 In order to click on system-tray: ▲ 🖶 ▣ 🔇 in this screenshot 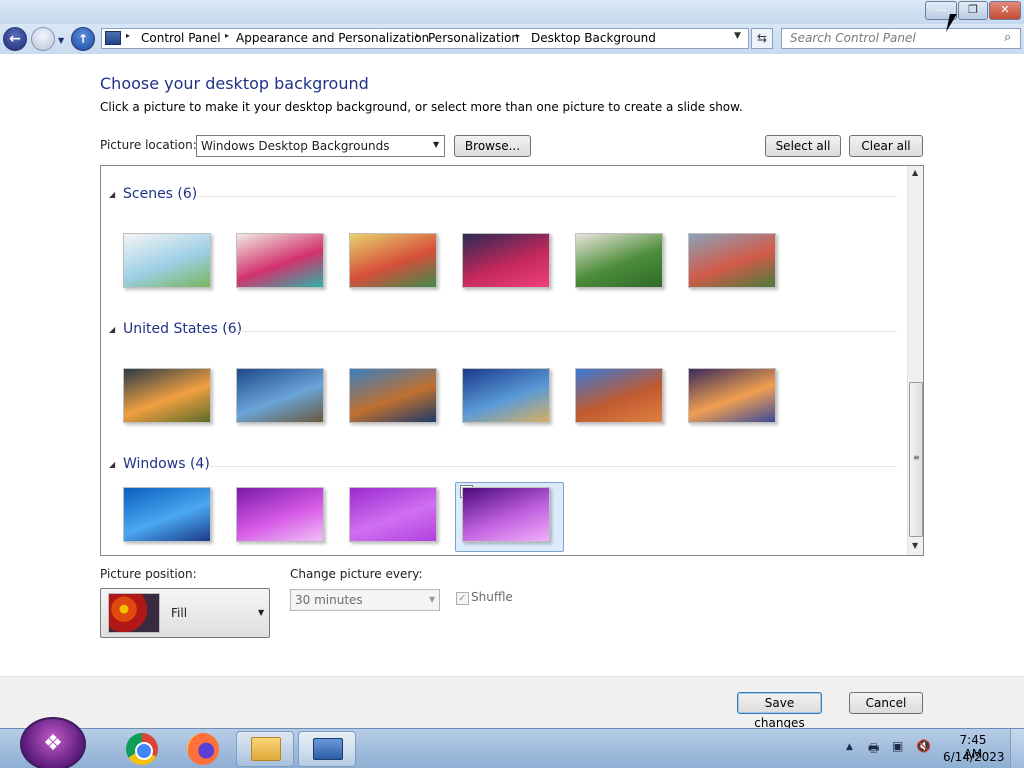, I will do `click(892, 749)`.